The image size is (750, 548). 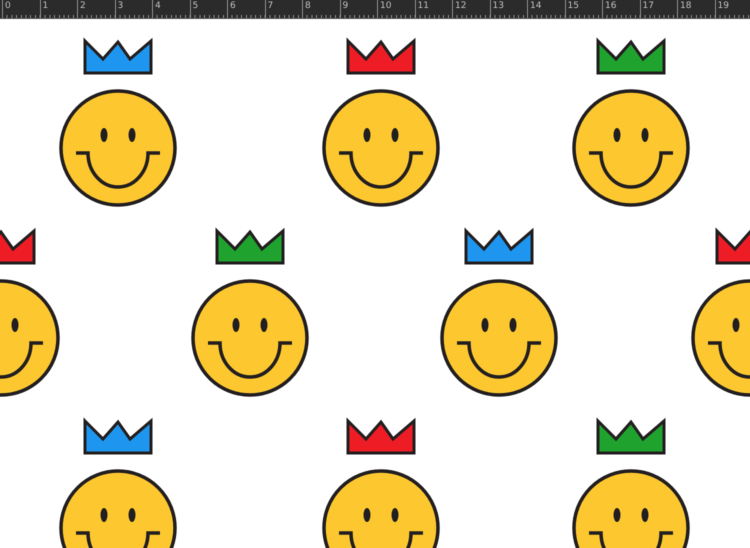 What do you see at coordinates (610, 6) in the screenshot?
I see `ruler-number: 16` at bounding box center [610, 6].